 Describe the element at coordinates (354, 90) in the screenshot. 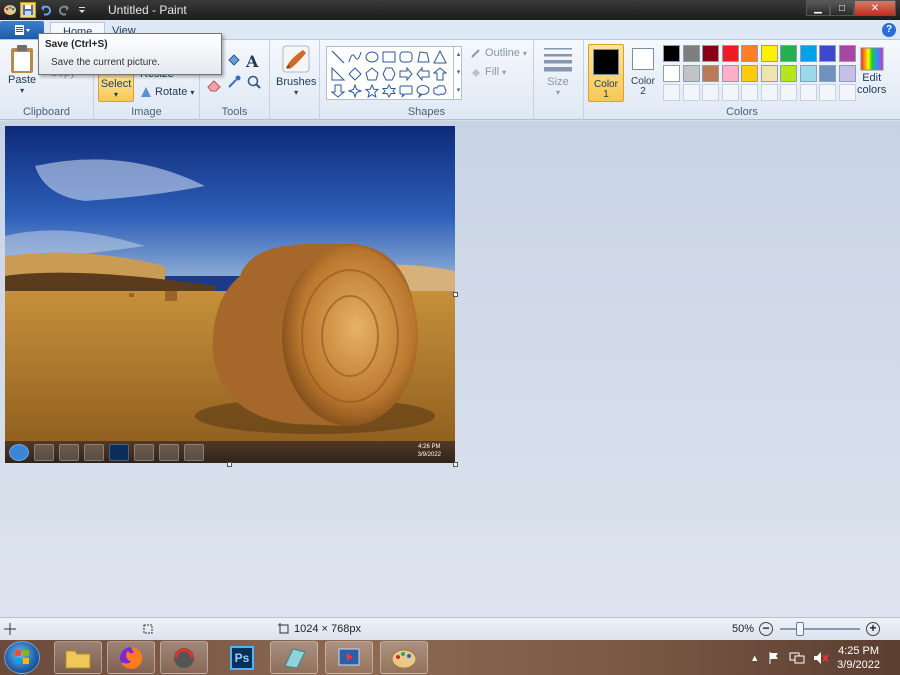

I see `four-point-star-shape-icon` at that location.